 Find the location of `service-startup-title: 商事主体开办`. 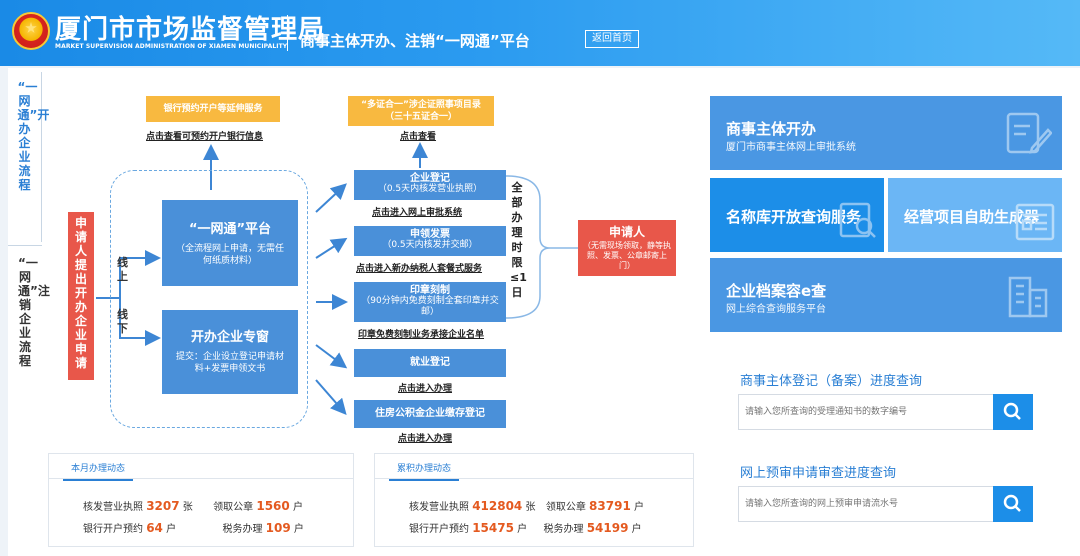

service-startup-title: 商事主体开办 is located at coordinates (771, 129).